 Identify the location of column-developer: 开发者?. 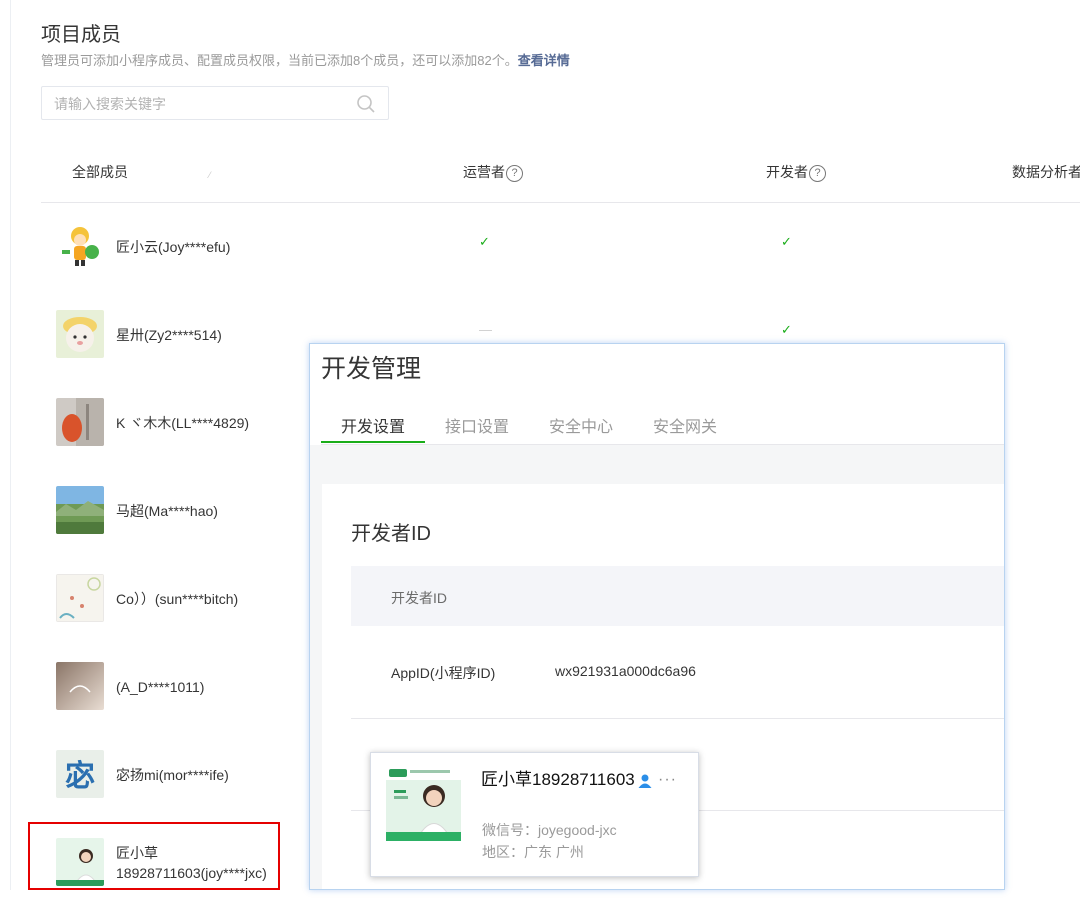
(796, 172).